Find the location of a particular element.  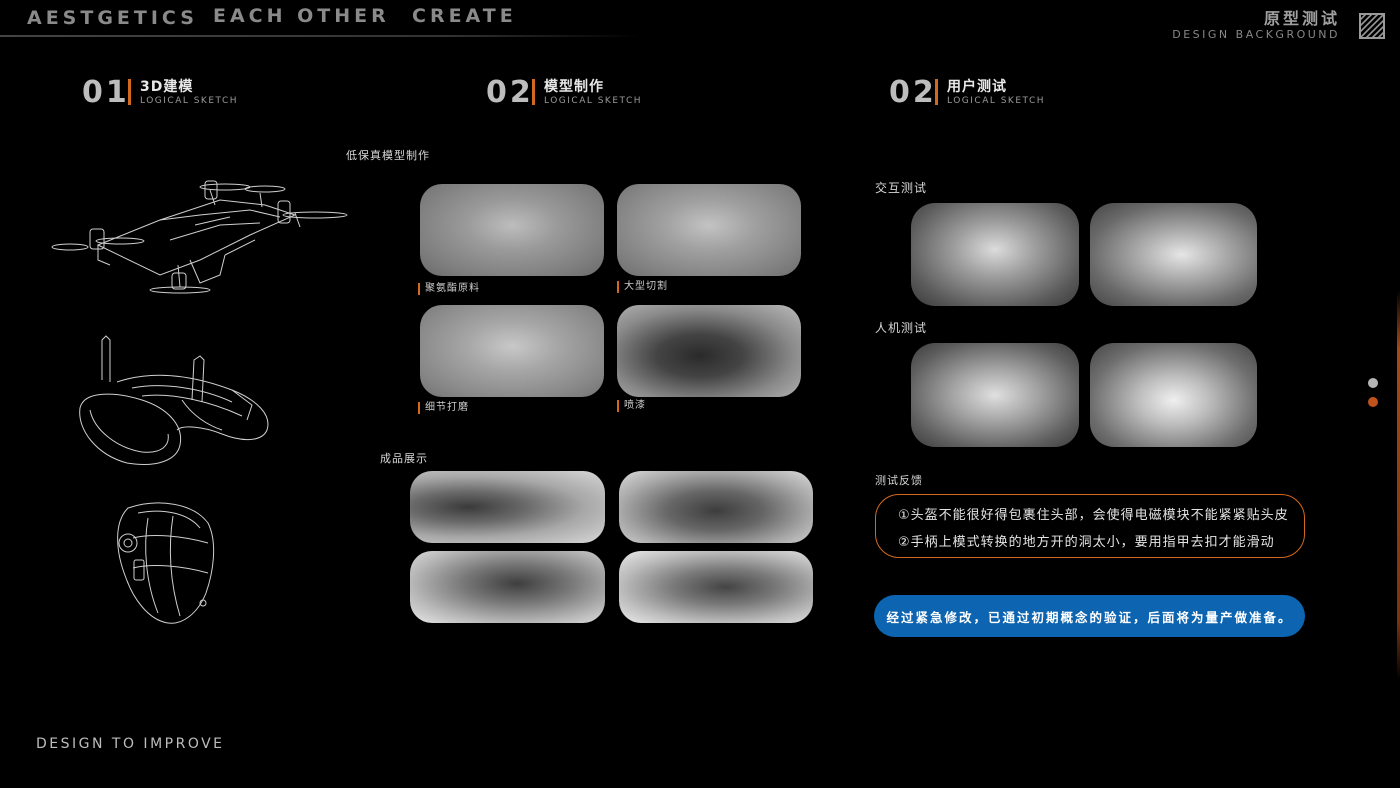

feedback-item-2: ②手柄上模式转换的地方开的洞太小，要用指甲去扣才能滑动 is located at coordinates (1086, 542).